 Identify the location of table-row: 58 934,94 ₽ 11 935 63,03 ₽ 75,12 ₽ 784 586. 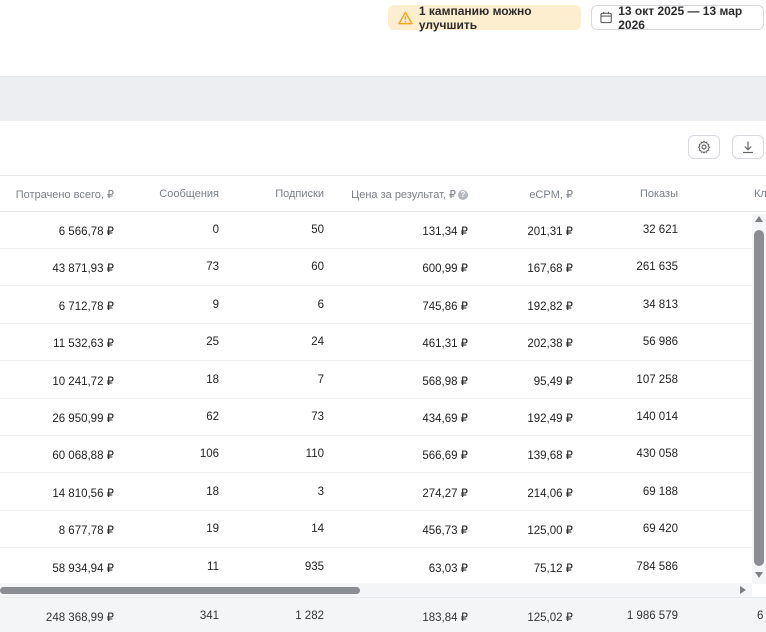
(376, 567).